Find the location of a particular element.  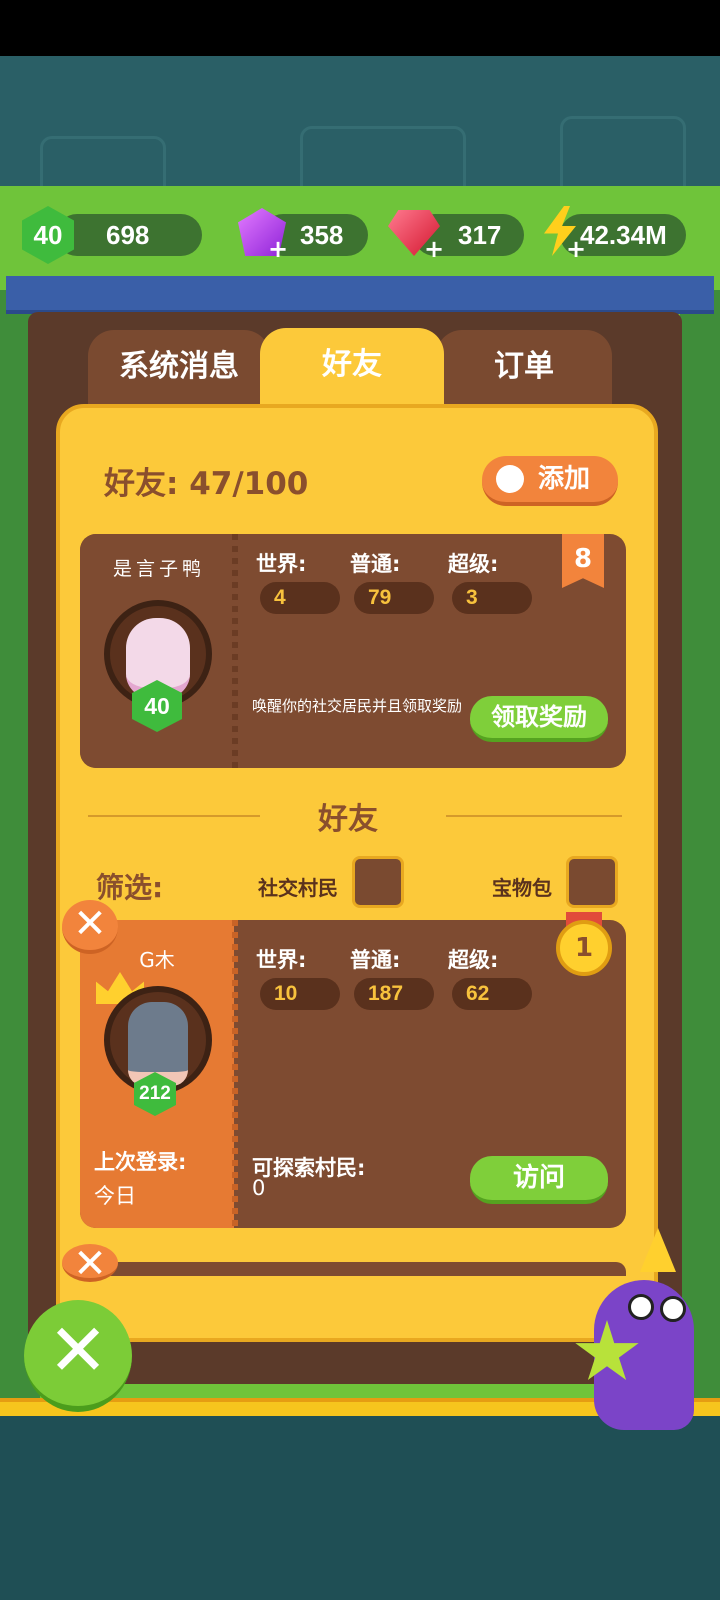

filter-treasure-label: 宝物包 is located at coordinates (522, 888).